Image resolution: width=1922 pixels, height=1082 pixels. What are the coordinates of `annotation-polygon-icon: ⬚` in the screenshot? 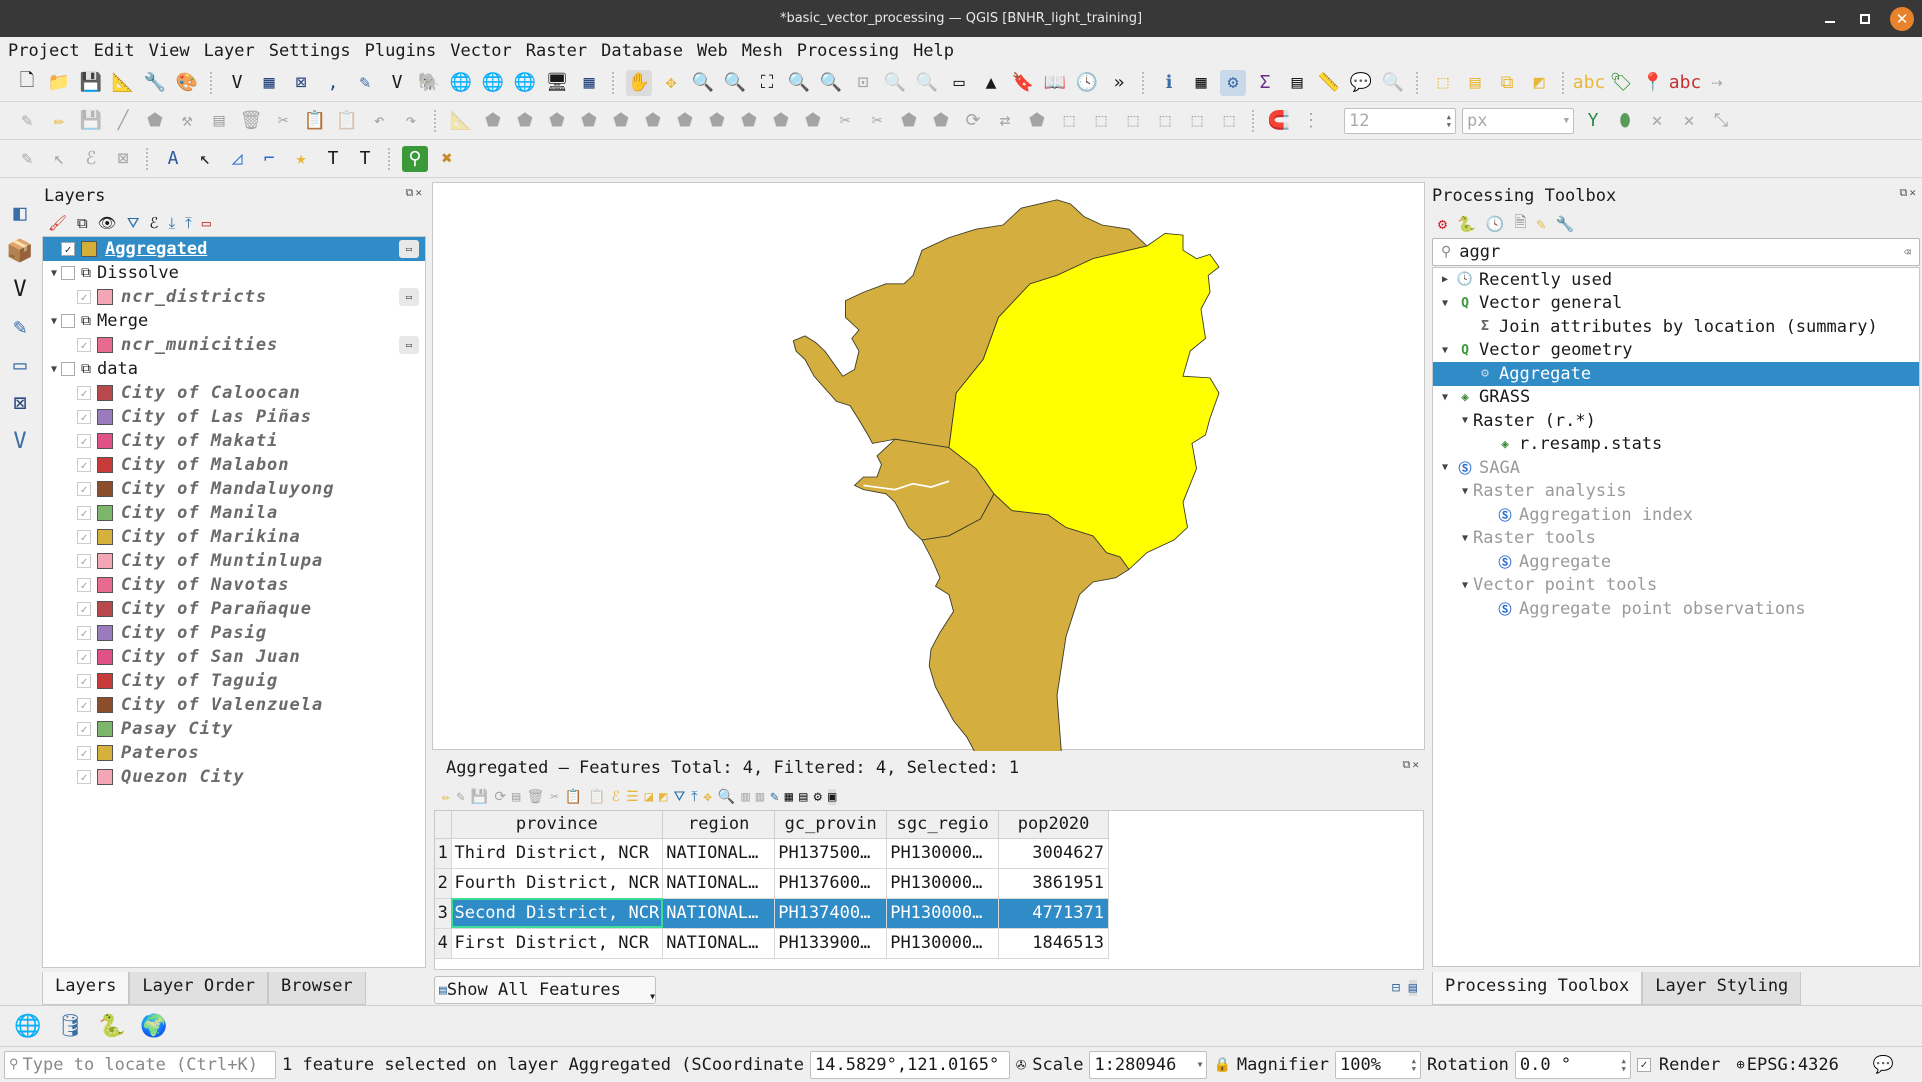 It's located at (1165, 121).